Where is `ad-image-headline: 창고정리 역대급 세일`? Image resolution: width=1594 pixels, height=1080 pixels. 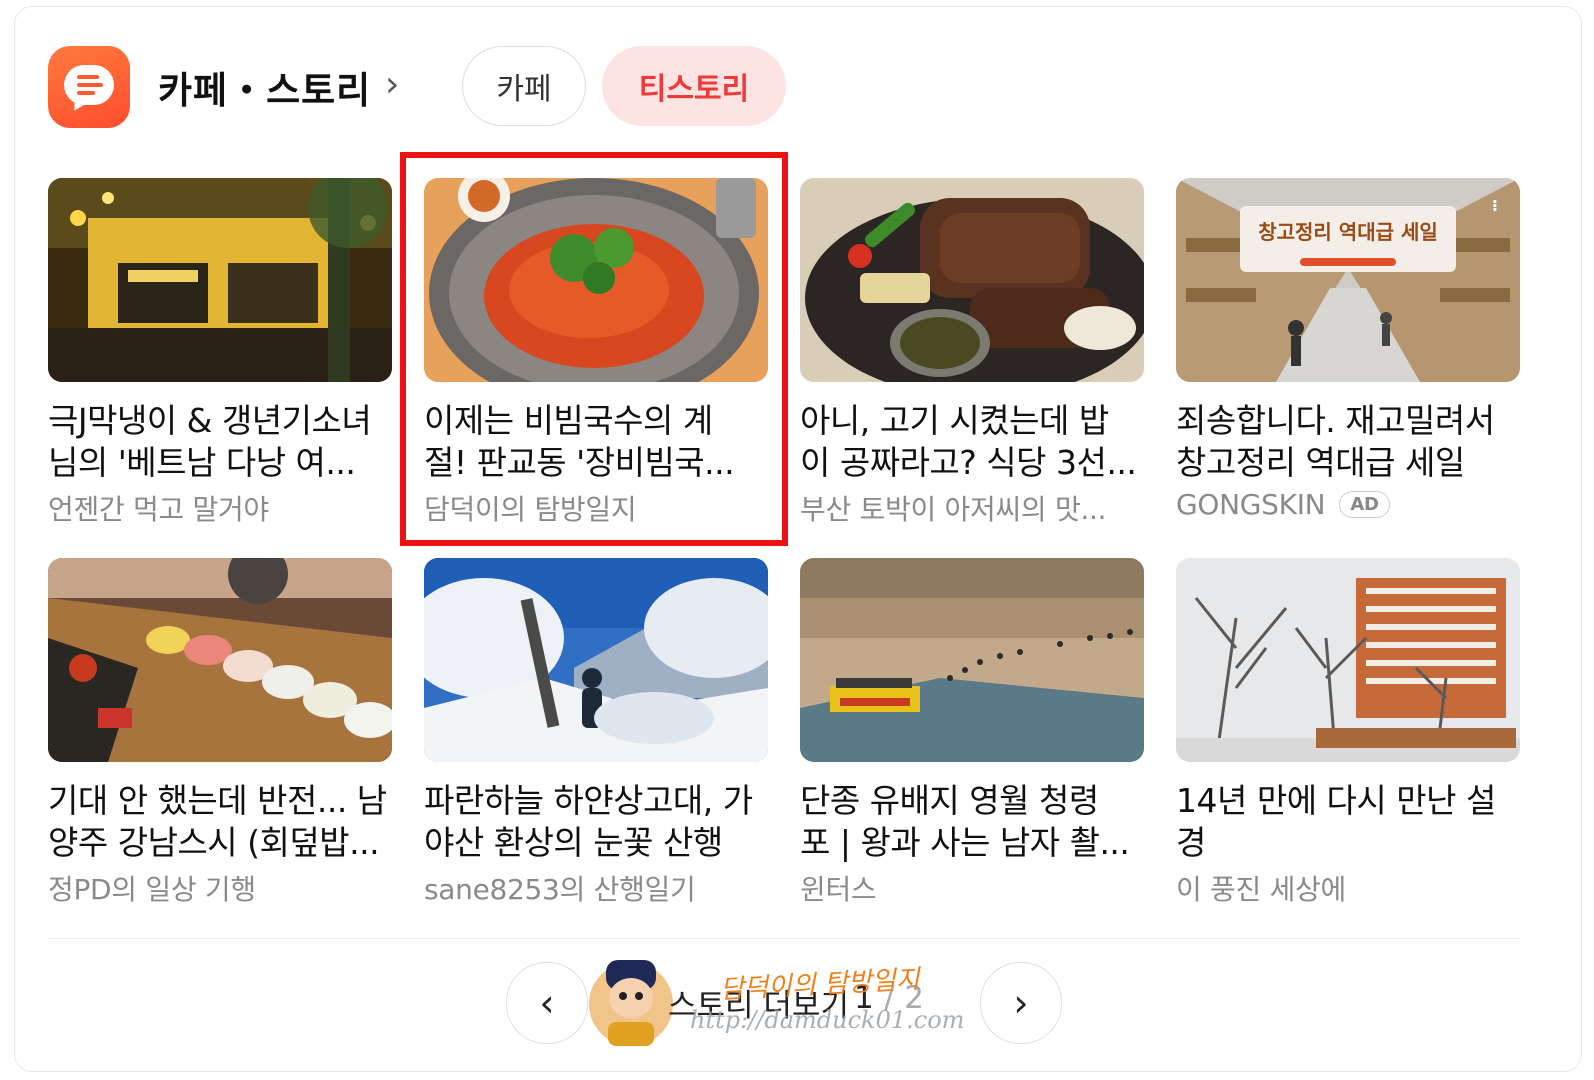
ad-image-headline: 창고정리 역대급 세일 is located at coordinates (1348, 232).